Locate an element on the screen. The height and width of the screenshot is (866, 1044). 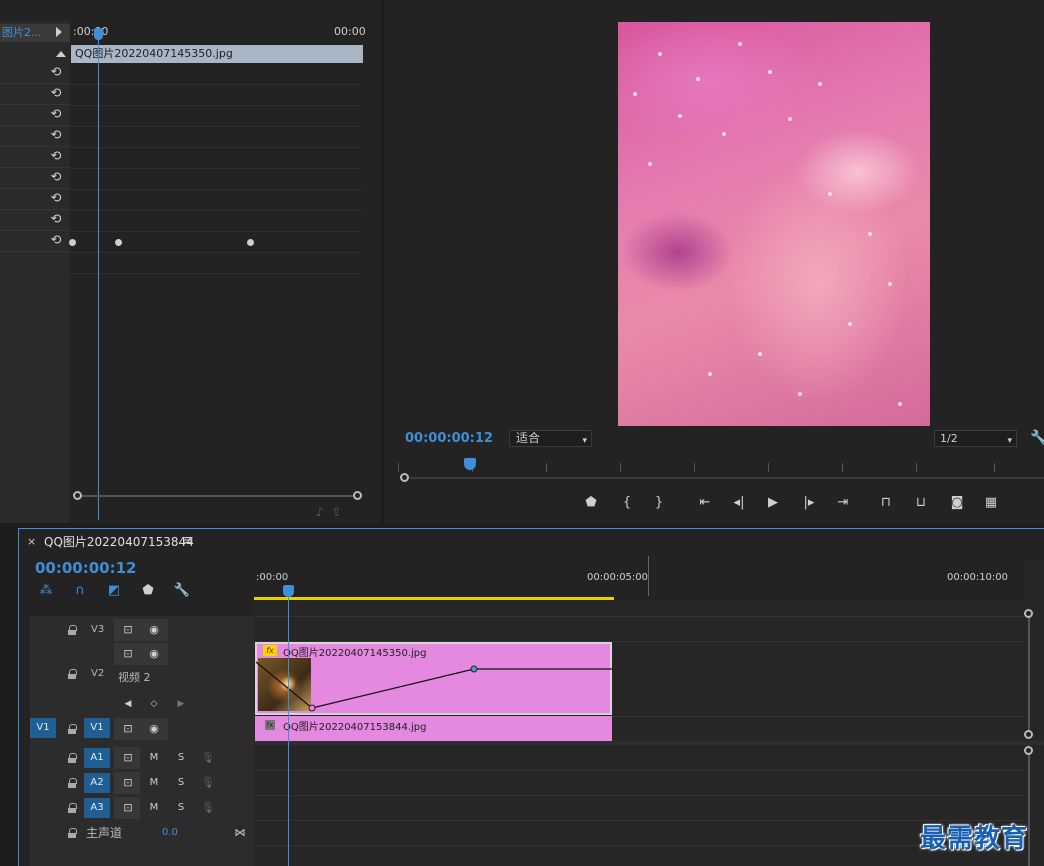
snap-magnet-icon: ∩ is located at coordinates (80, 591).